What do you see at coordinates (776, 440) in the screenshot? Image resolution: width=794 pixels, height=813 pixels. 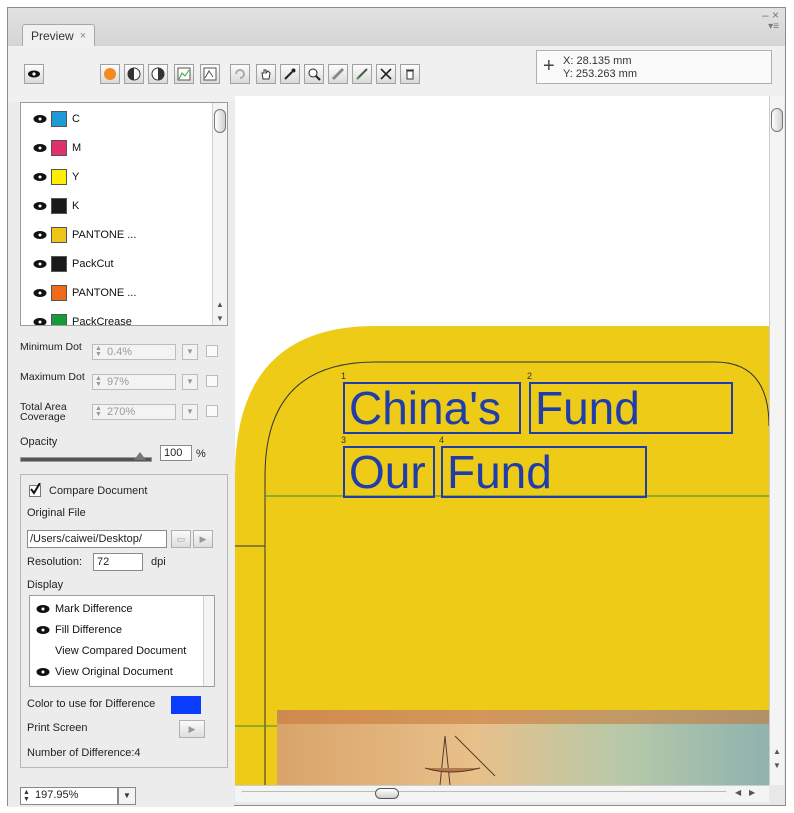 I see `canvas-vertical-scrollbar: ▲ ▼` at bounding box center [776, 440].